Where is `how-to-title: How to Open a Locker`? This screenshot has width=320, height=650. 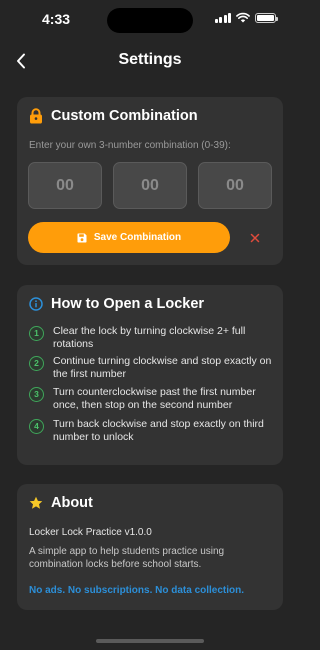 how-to-title: How to Open a Locker is located at coordinates (128, 304).